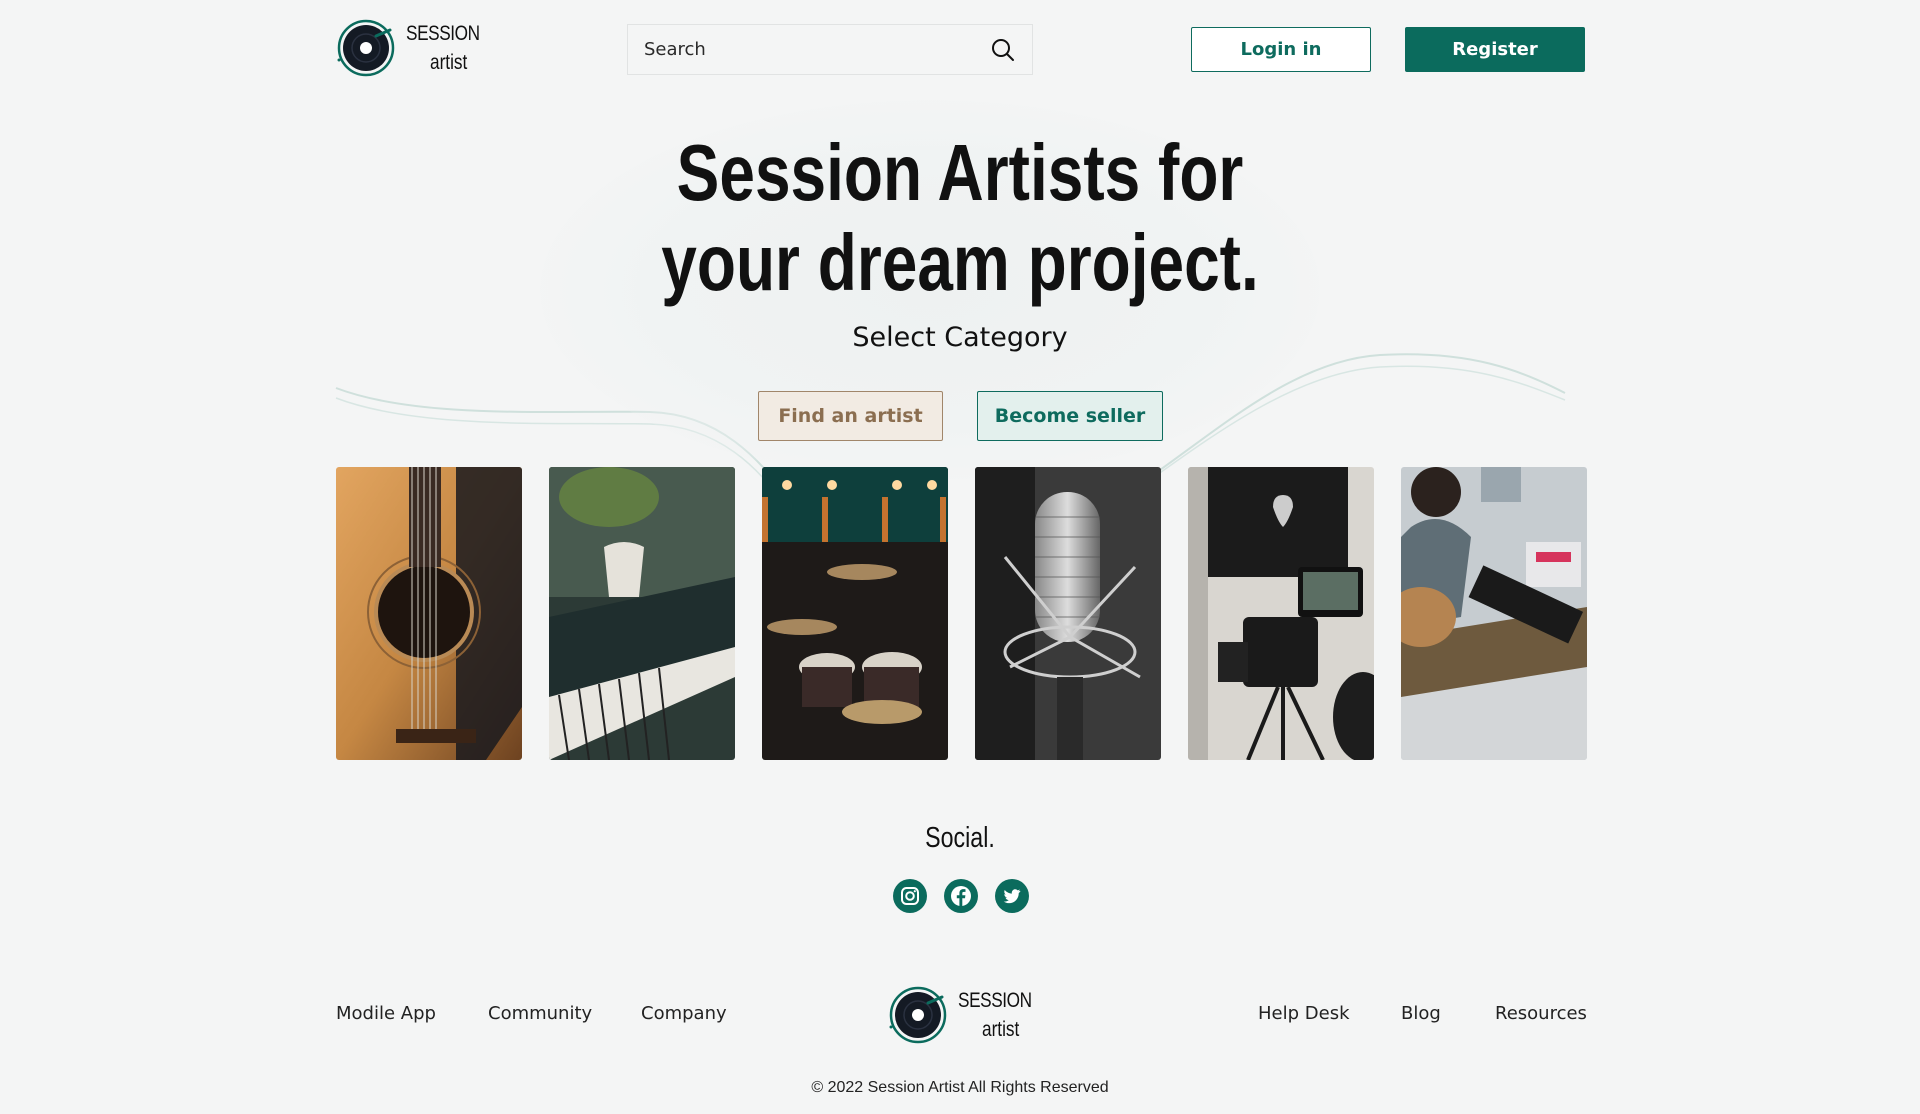 This screenshot has width=1920, height=1114. What do you see at coordinates (1070, 416) in the screenshot?
I see `become-seller-button: Become seller` at bounding box center [1070, 416].